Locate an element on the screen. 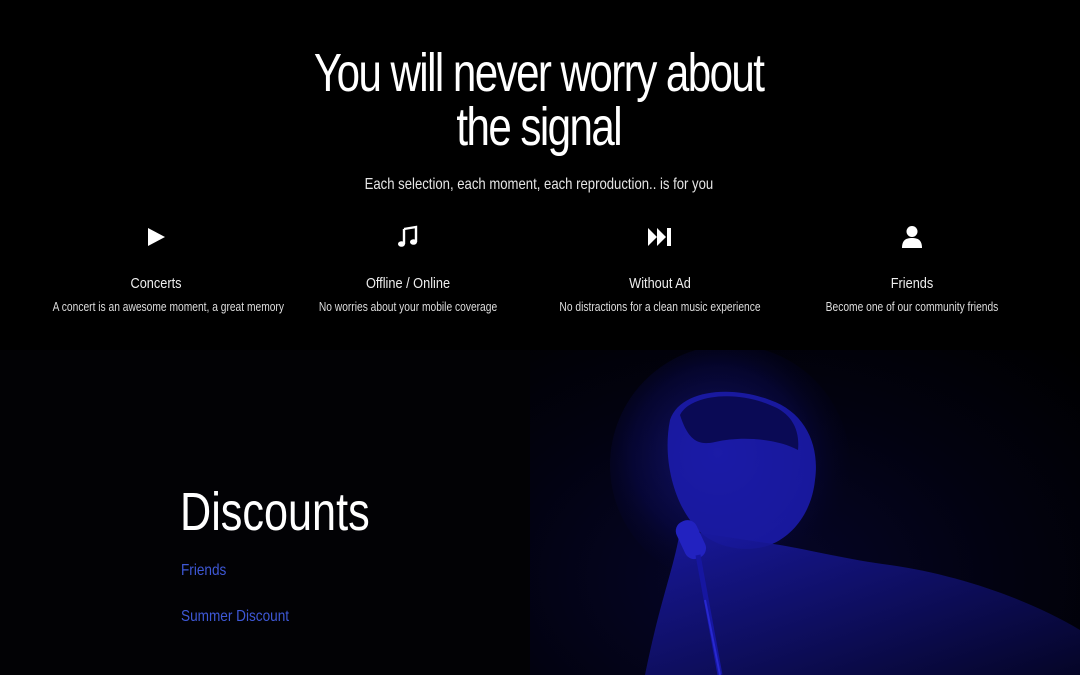  feature-title: Offline / Online is located at coordinates (408, 283).